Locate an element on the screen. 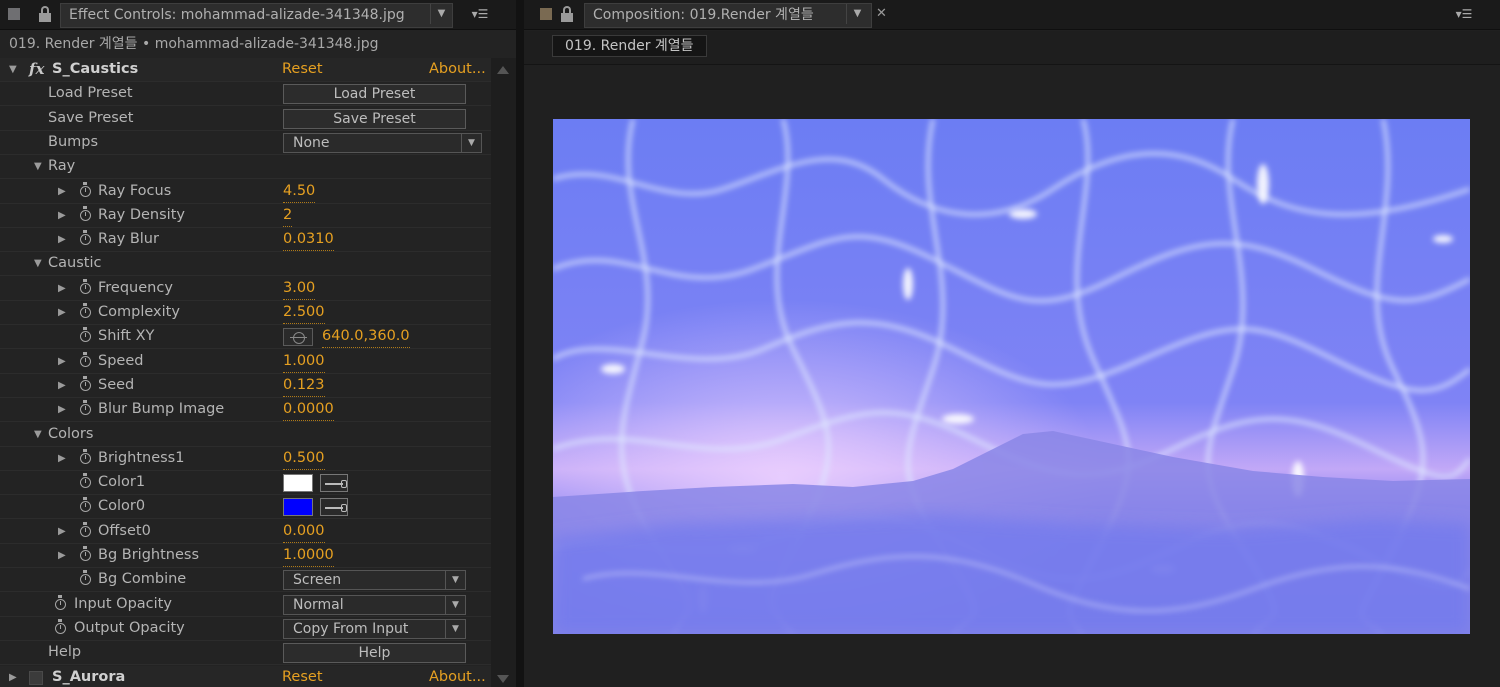 The image size is (1500, 687). param-value-ray-focus: 4.50 is located at coordinates (299, 191).